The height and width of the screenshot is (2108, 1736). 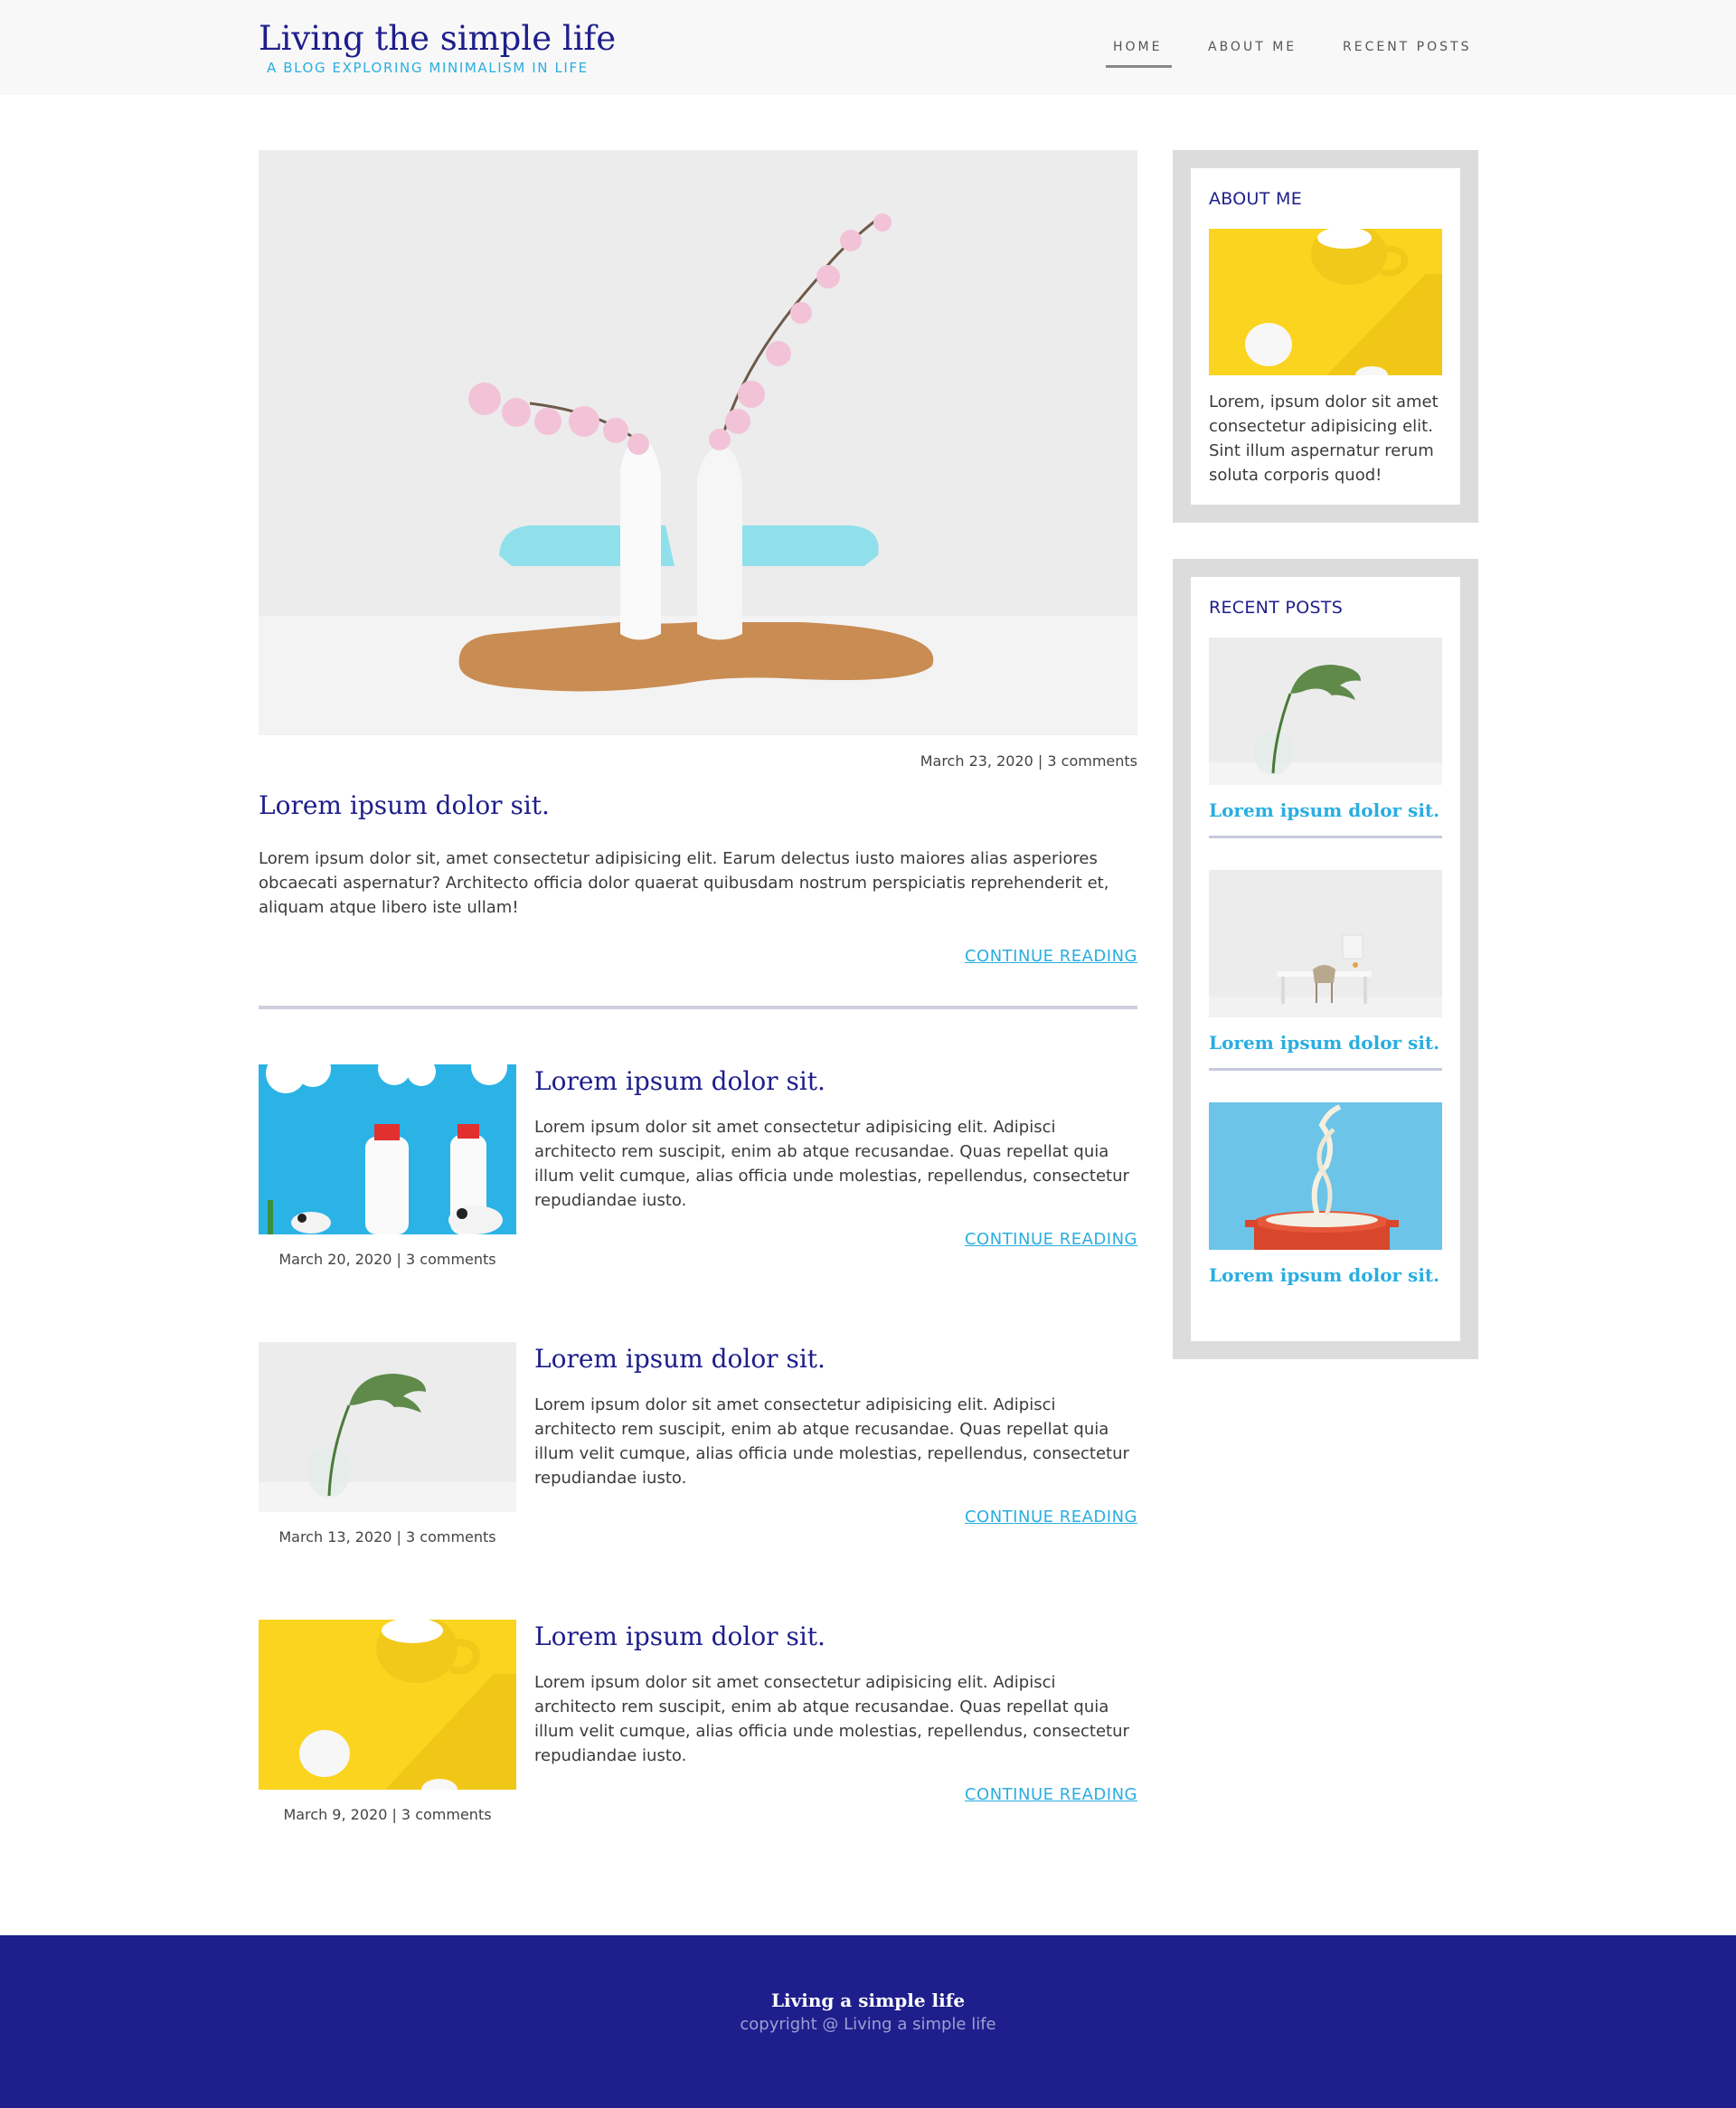 What do you see at coordinates (698, 1008) in the screenshot?
I see `section-divider` at bounding box center [698, 1008].